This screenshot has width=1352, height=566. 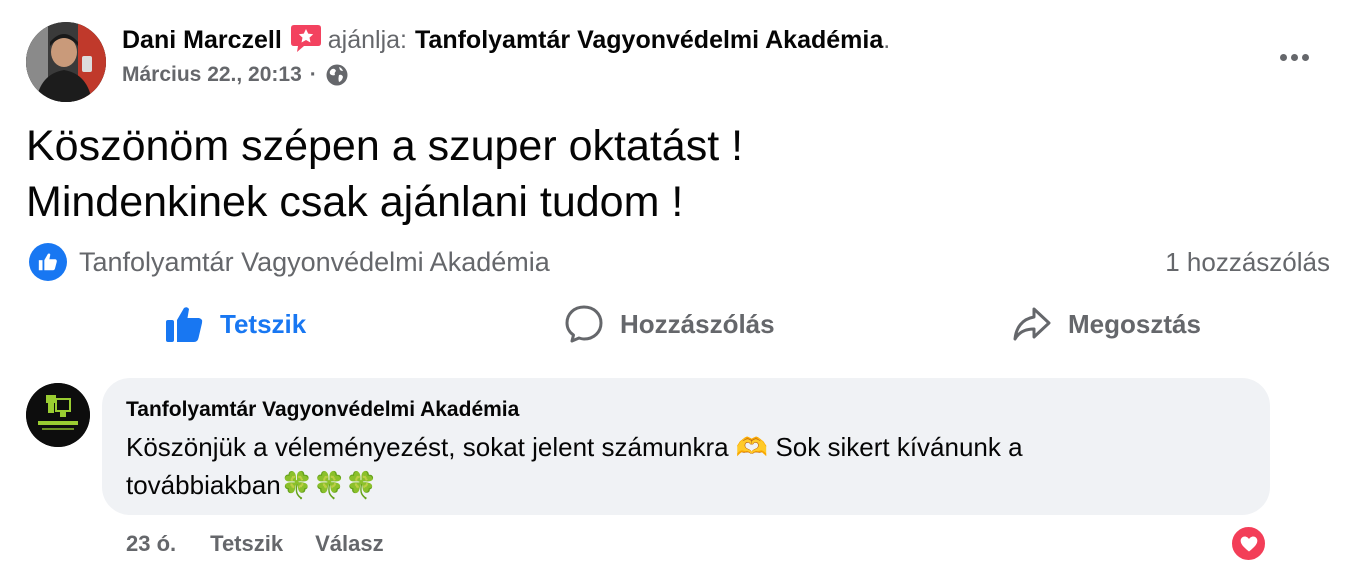 I want to click on share-button-label: Megosztás, so click(x=1134, y=323).